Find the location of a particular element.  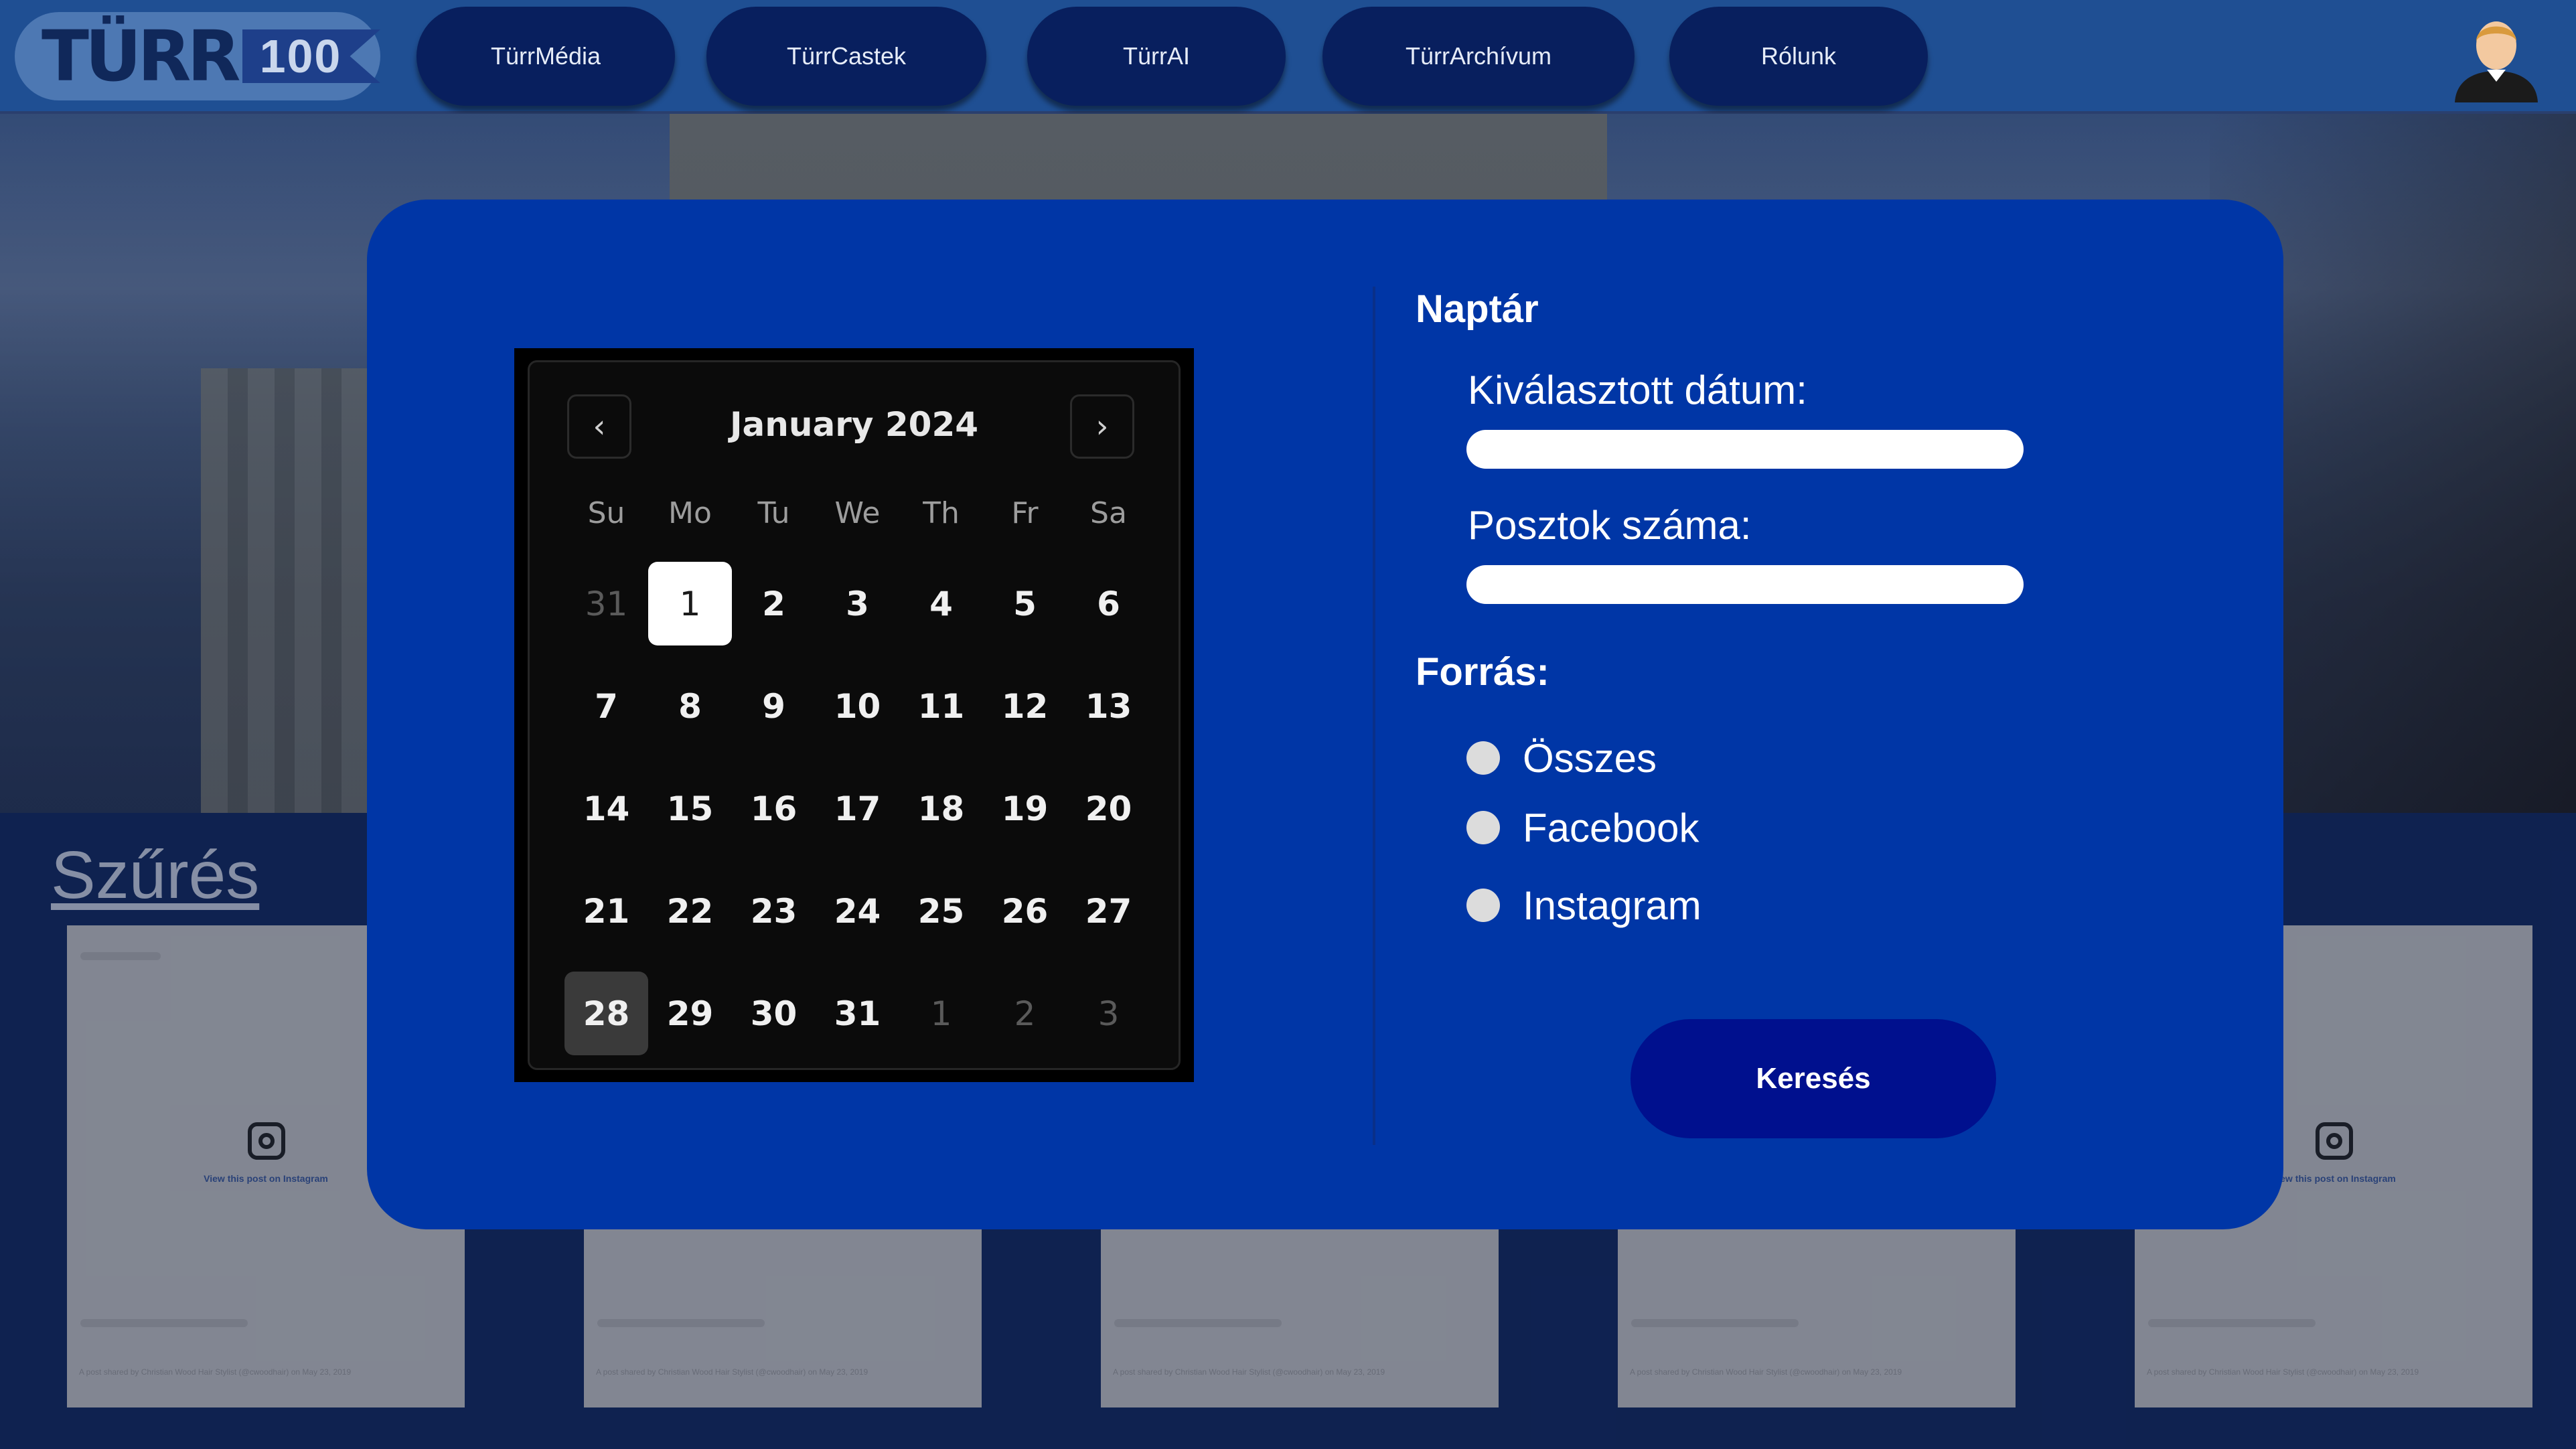

calendar-day-number: 24 is located at coordinates (858, 911).